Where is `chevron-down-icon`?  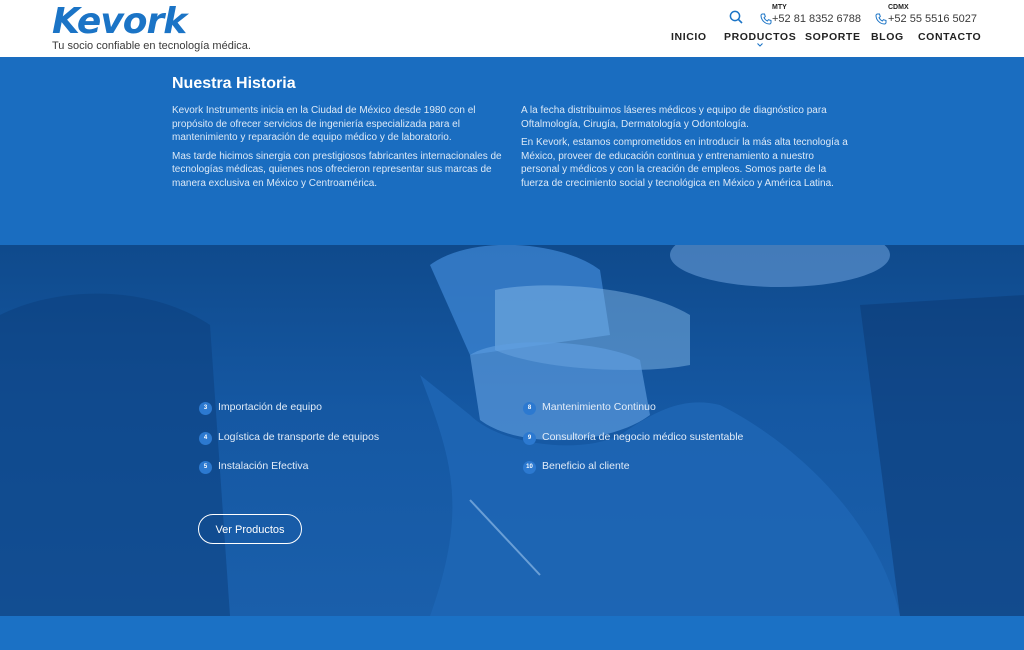
chevron-down-icon is located at coordinates (760, 45).